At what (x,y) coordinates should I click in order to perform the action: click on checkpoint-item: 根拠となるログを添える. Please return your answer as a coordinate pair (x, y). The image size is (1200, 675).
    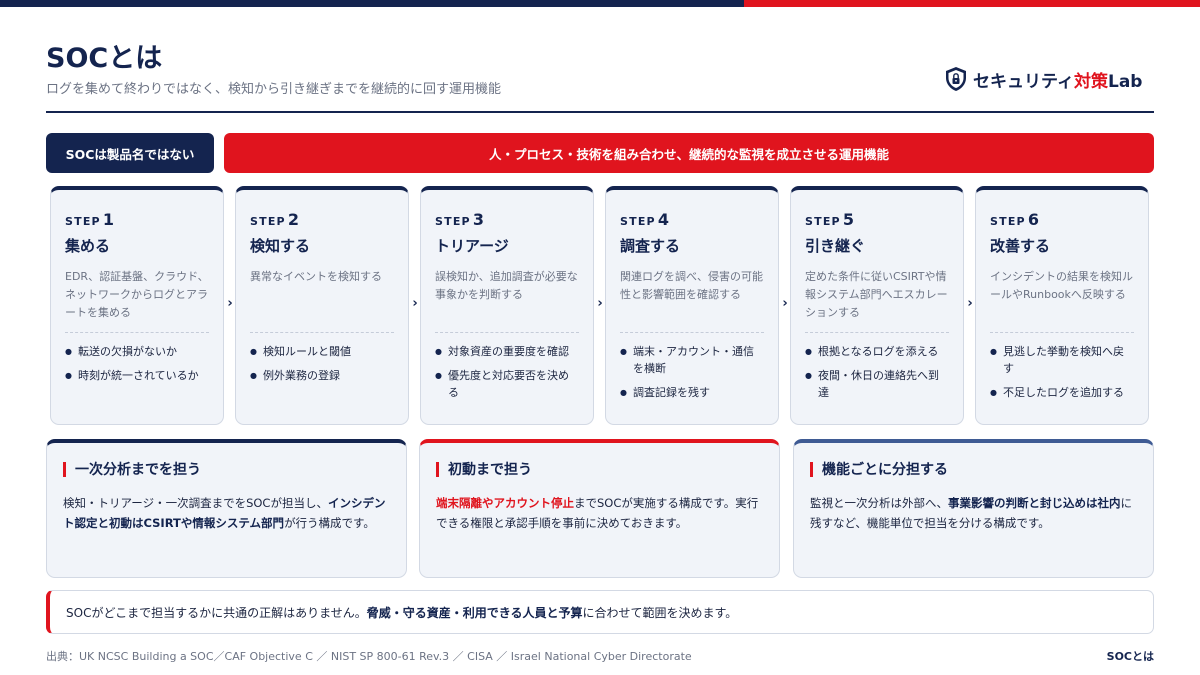
    Looking at the image, I should click on (877, 351).